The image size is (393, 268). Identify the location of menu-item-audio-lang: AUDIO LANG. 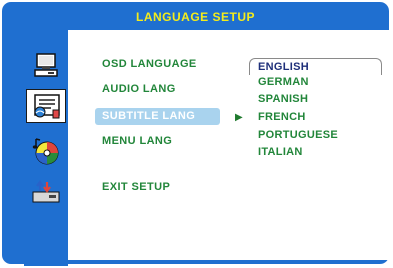
(139, 89).